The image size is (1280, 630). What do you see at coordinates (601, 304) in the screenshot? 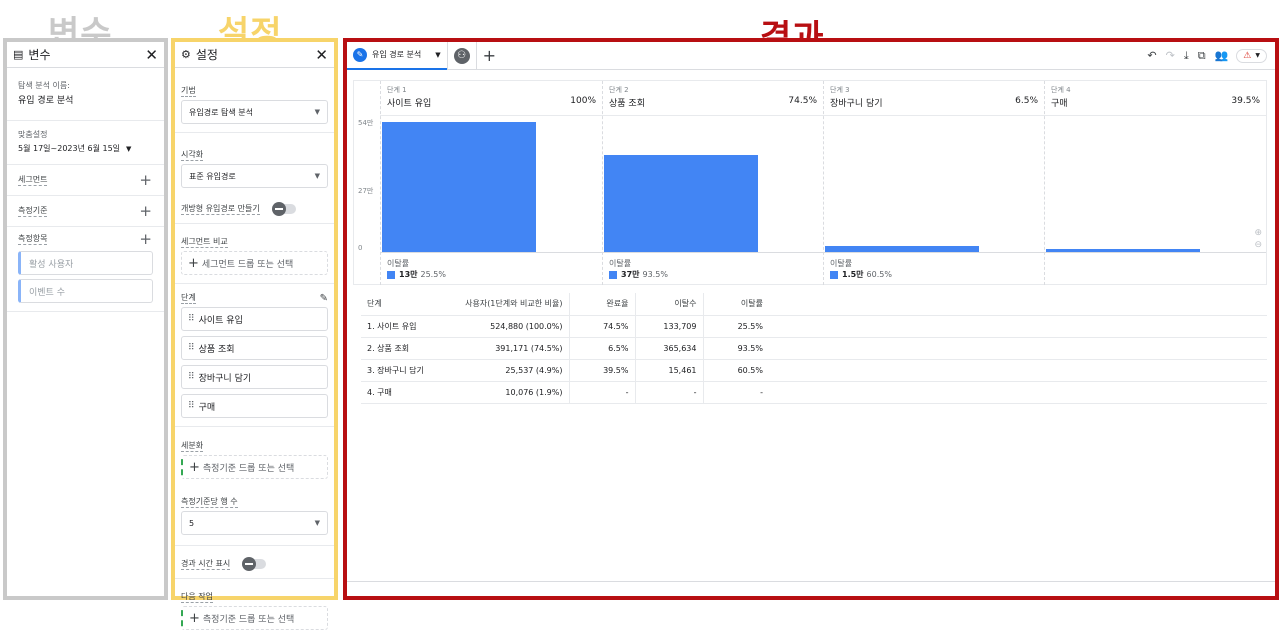
I see `column-header: 완료율` at bounding box center [601, 304].